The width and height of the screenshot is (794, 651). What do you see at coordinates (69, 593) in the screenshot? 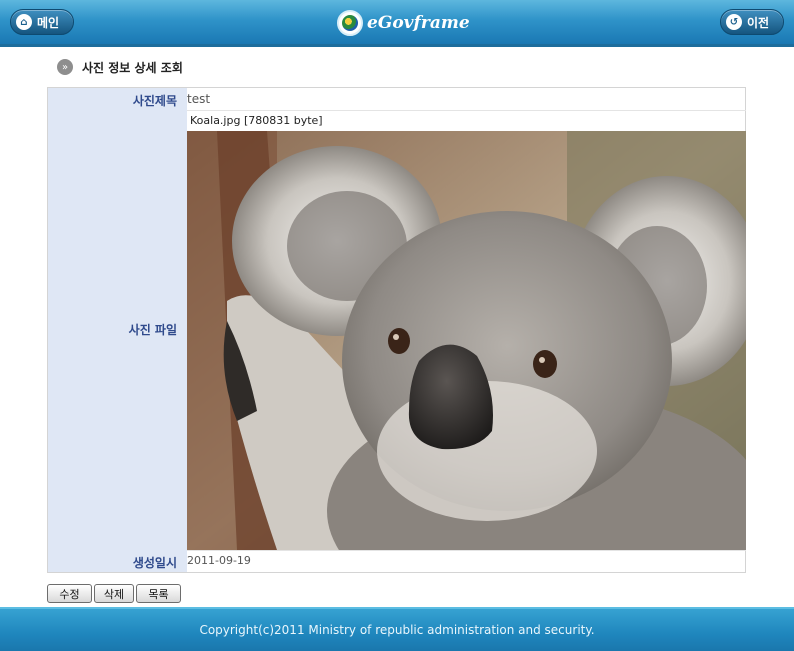
I see `edit-button: 수정` at bounding box center [69, 593].